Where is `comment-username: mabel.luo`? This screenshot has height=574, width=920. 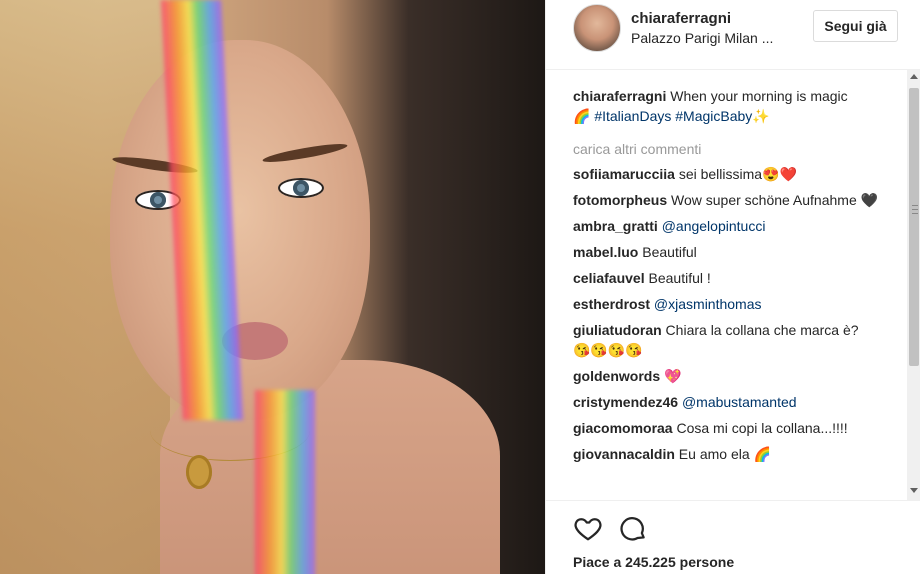
comment-username: mabel.luo is located at coordinates (605, 252).